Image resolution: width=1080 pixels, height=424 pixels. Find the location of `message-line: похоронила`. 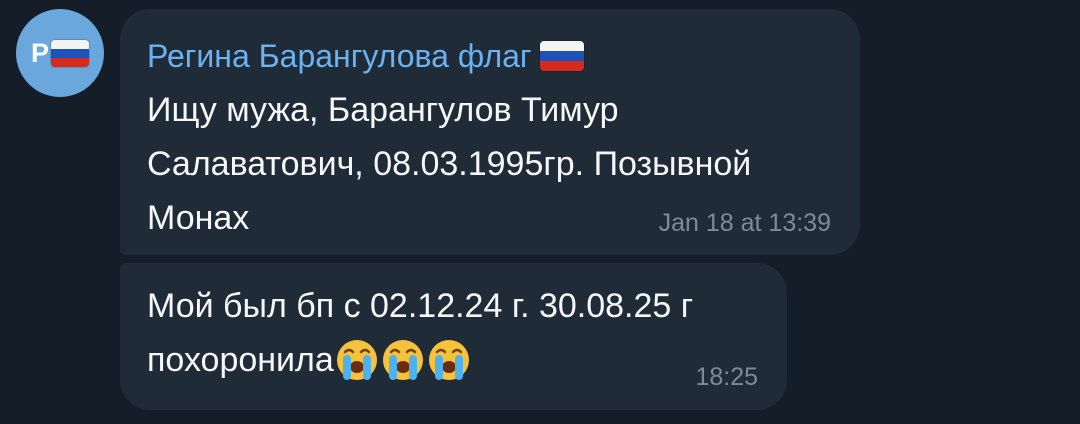

message-line: похоронила is located at coordinates (420, 360).